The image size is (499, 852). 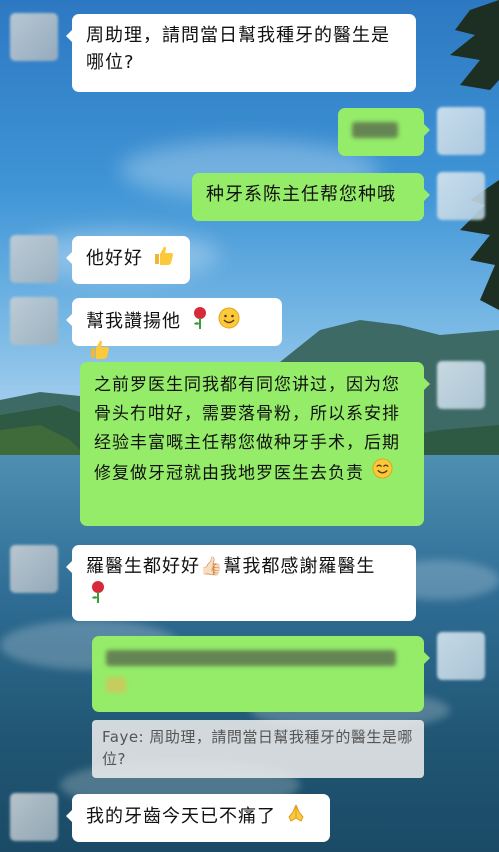 I want to click on message-text: 他好好, so click(x=114, y=258).